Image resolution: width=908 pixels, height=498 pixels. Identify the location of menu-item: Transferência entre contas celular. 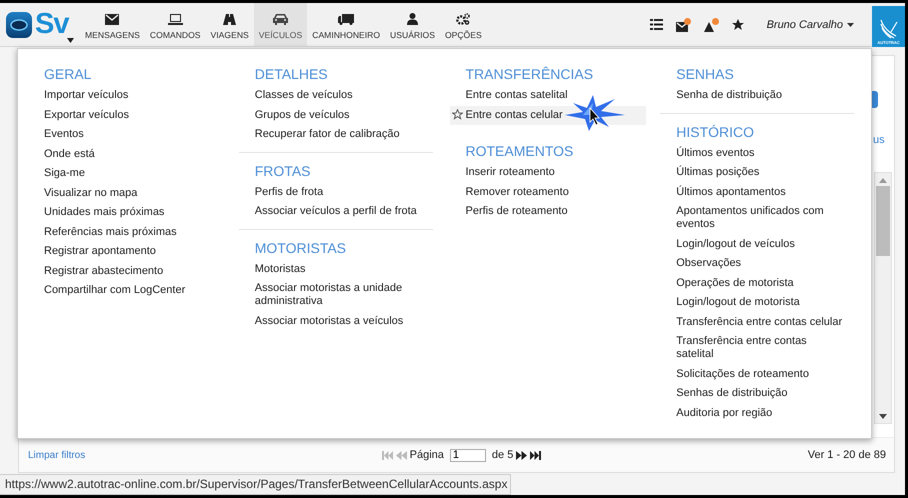
(758, 322).